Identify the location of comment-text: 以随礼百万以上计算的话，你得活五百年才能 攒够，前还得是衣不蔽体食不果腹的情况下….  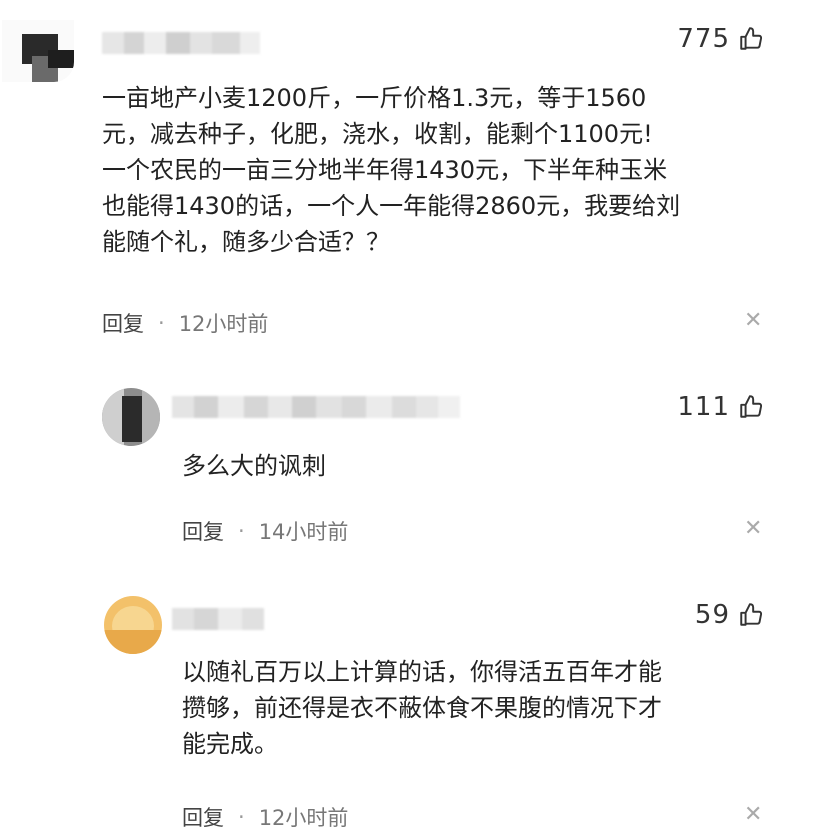
(422, 708).